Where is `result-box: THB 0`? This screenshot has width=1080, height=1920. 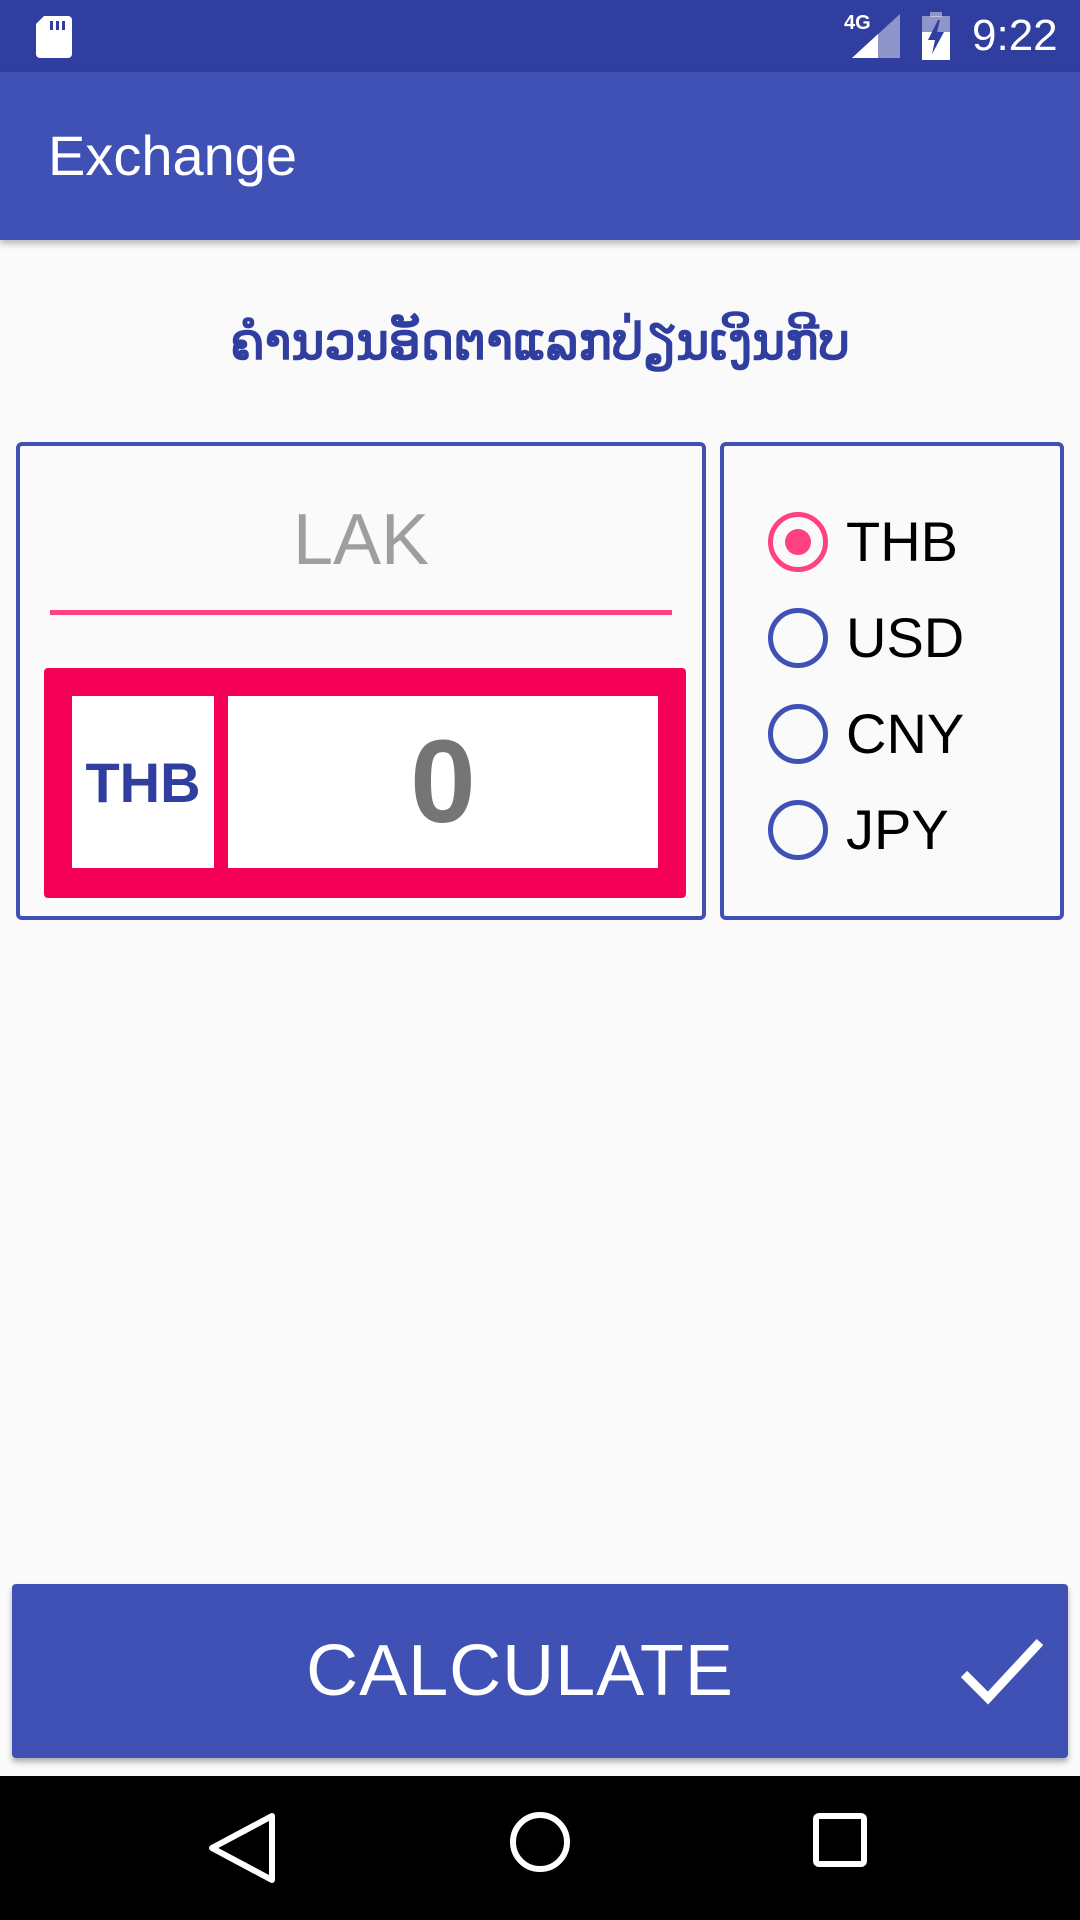
result-box: THB 0 is located at coordinates (365, 783).